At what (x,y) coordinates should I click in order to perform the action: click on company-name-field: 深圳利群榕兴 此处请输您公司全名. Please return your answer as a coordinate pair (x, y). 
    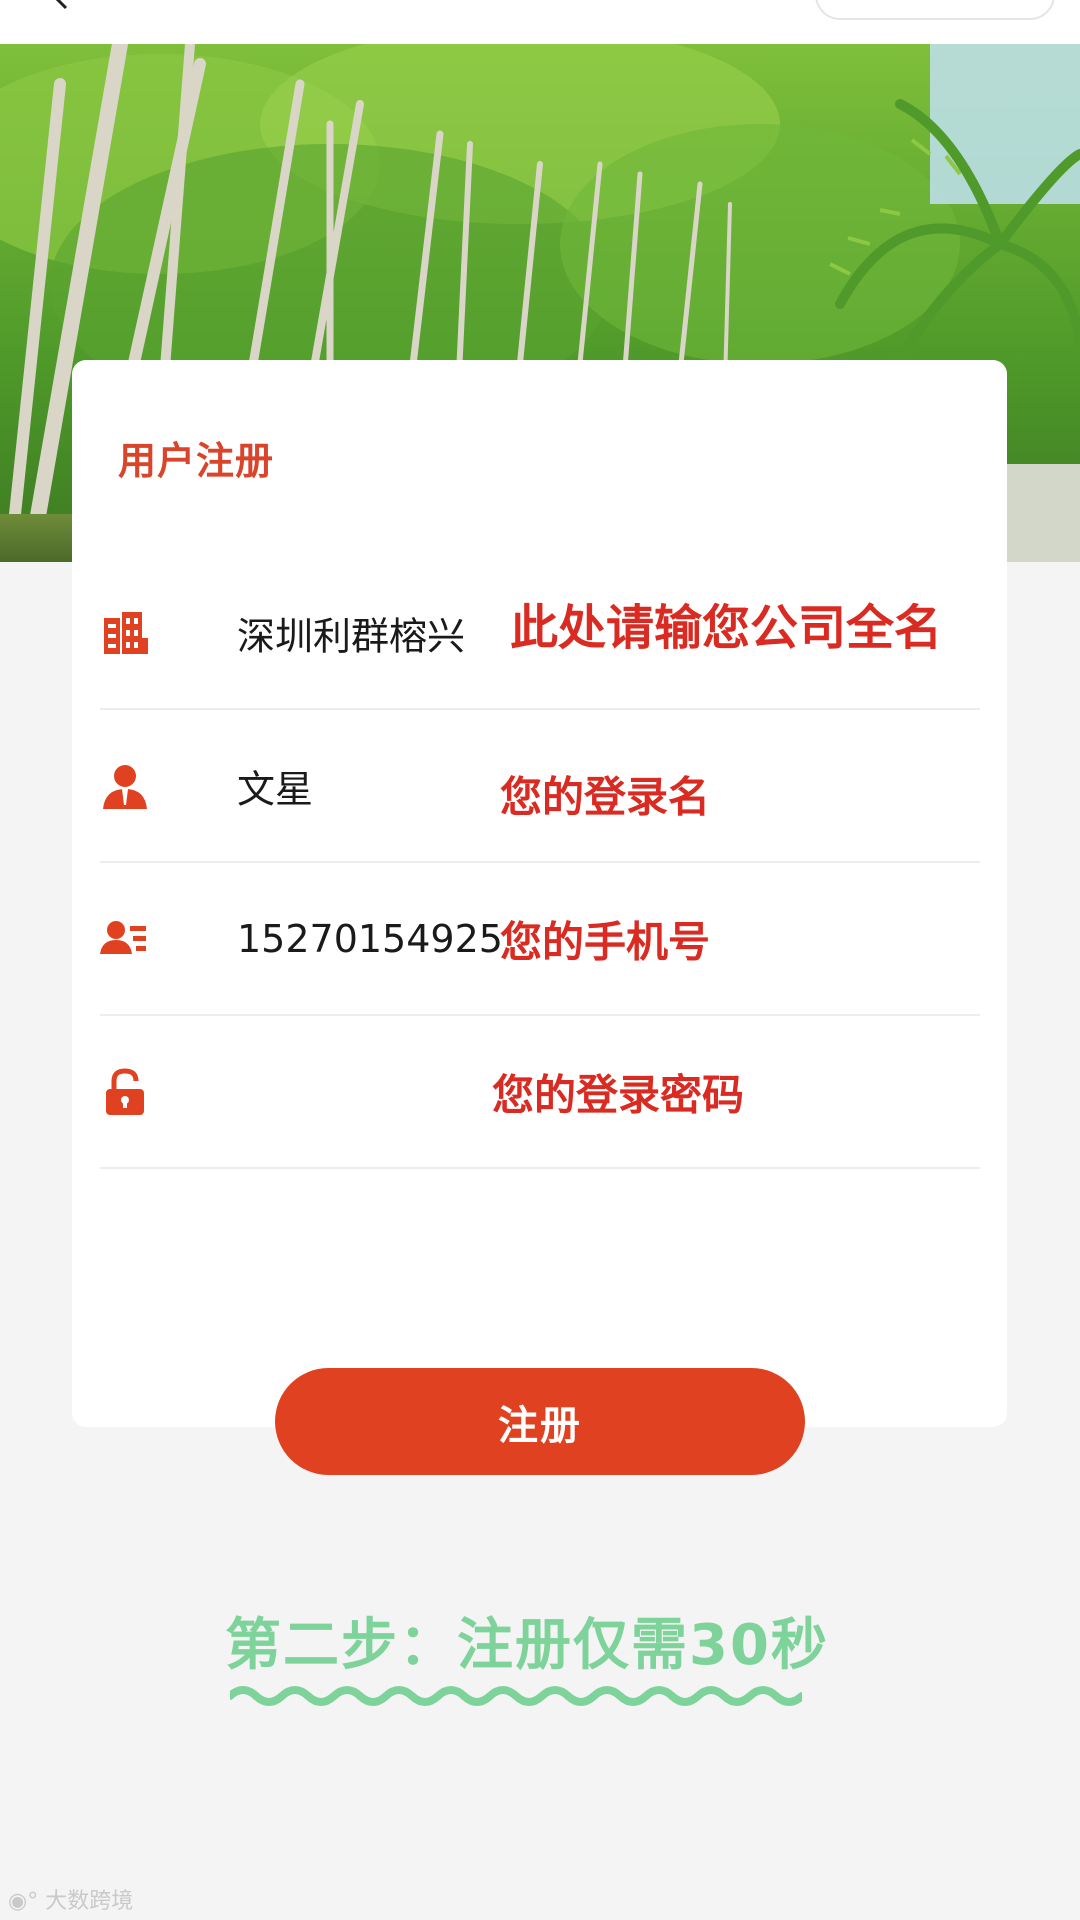
    Looking at the image, I should click on (540, 633).